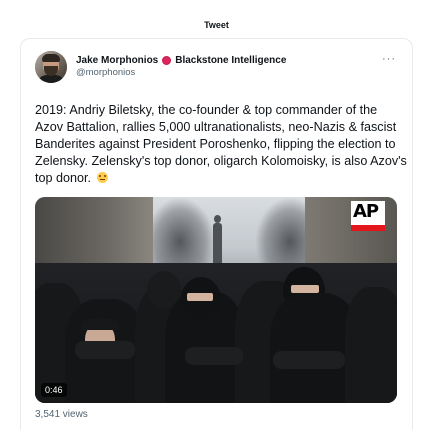  Describe the element at coordinates (102, 177) in the screenshot. I see `thinking-face-icon` at that location.